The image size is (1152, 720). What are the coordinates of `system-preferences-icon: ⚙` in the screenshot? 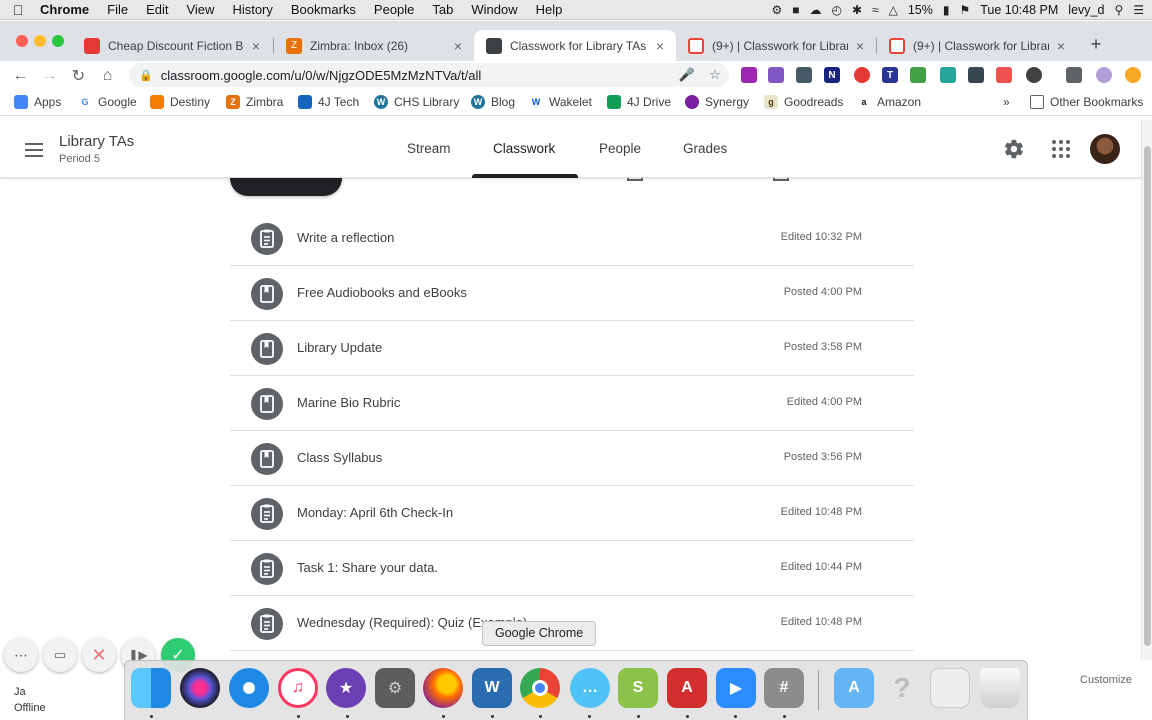 It's located at (395, 688).